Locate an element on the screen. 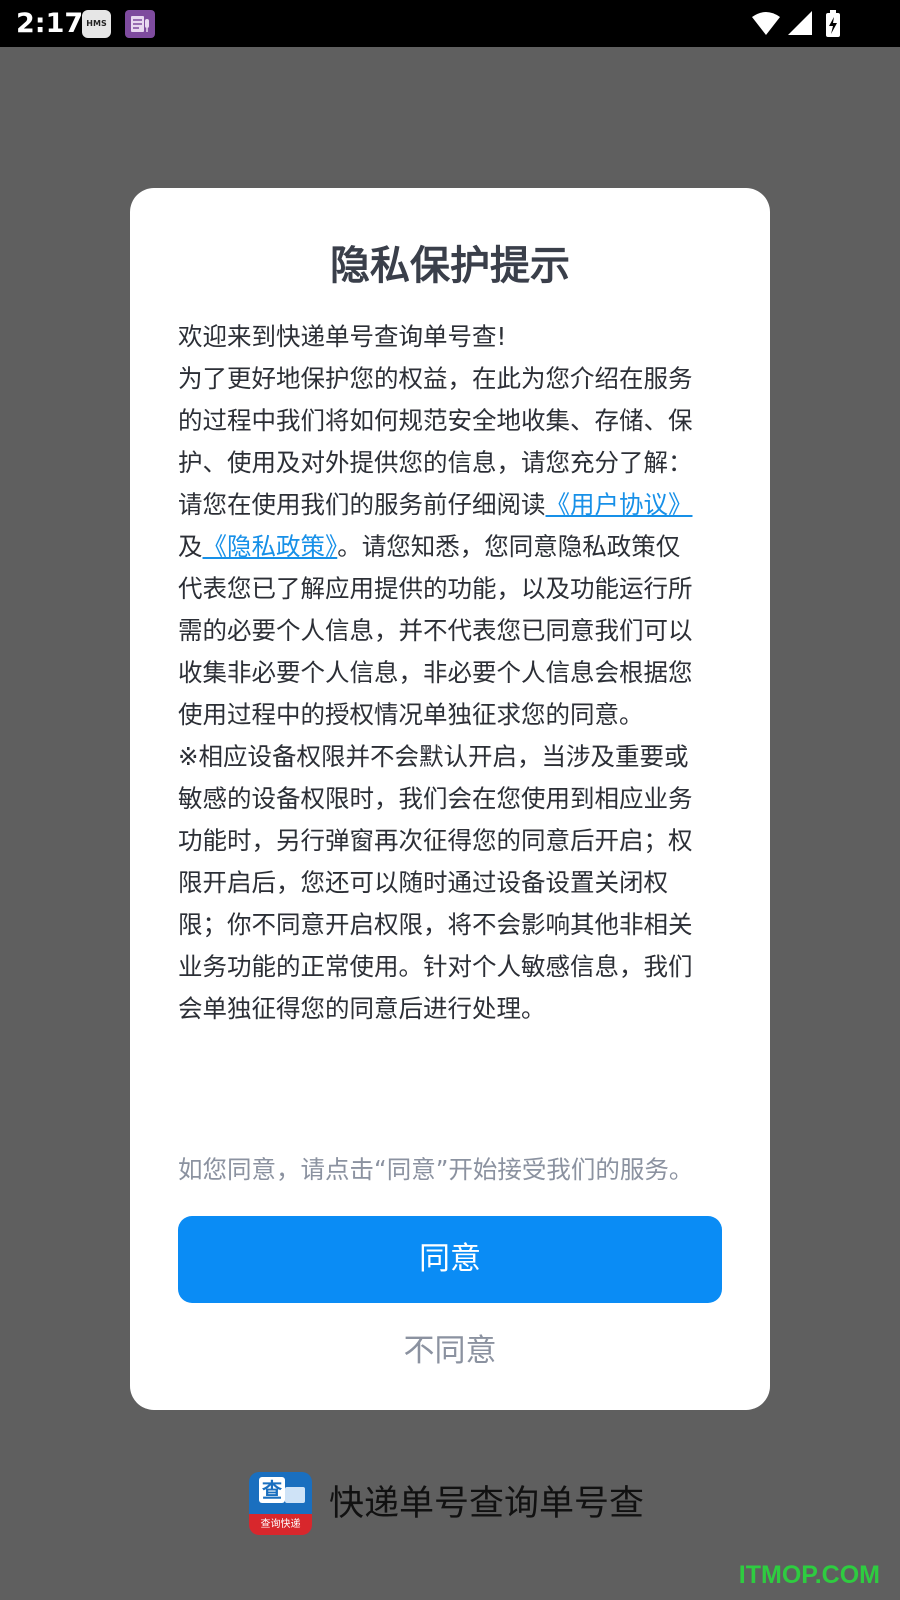 The height and width of the screenshot is (1600, 900). consent-hint: 如您同意，请点击“同意”开始接受我们的服务。 is located at coordinates (436, 1169).